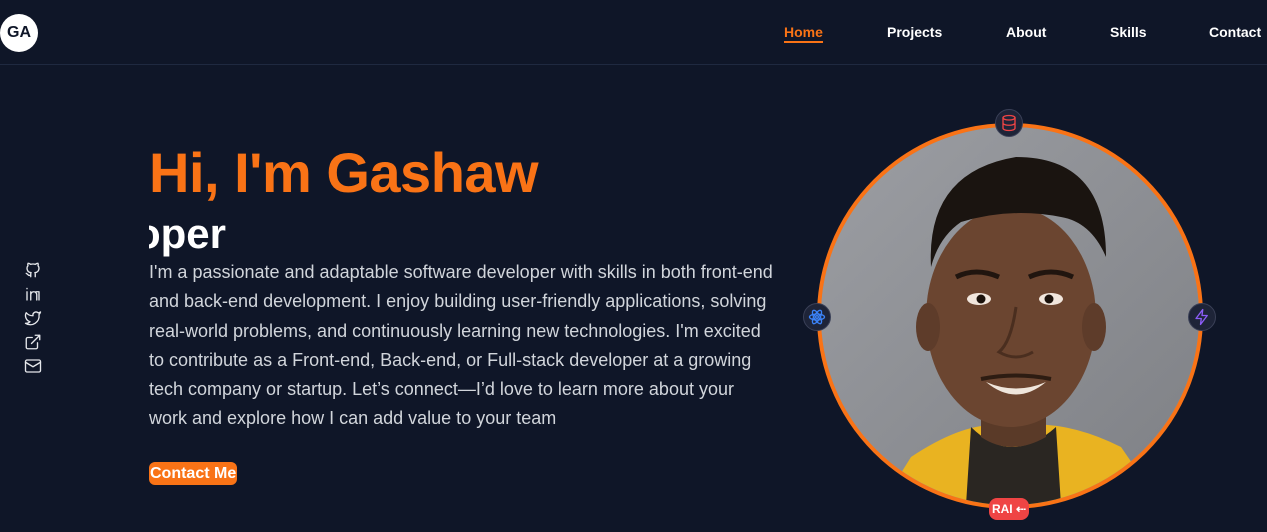 The height and width of the screenshot is (532, 1267). Describe the element at coordinates (1235, 32) in the screenshot. I see `nav-contact: Contact` at that location.